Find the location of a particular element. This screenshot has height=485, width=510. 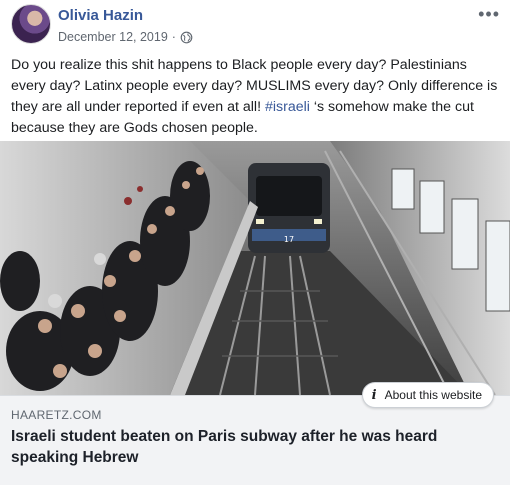

info-icon: i is located at coordinates (374, 395).